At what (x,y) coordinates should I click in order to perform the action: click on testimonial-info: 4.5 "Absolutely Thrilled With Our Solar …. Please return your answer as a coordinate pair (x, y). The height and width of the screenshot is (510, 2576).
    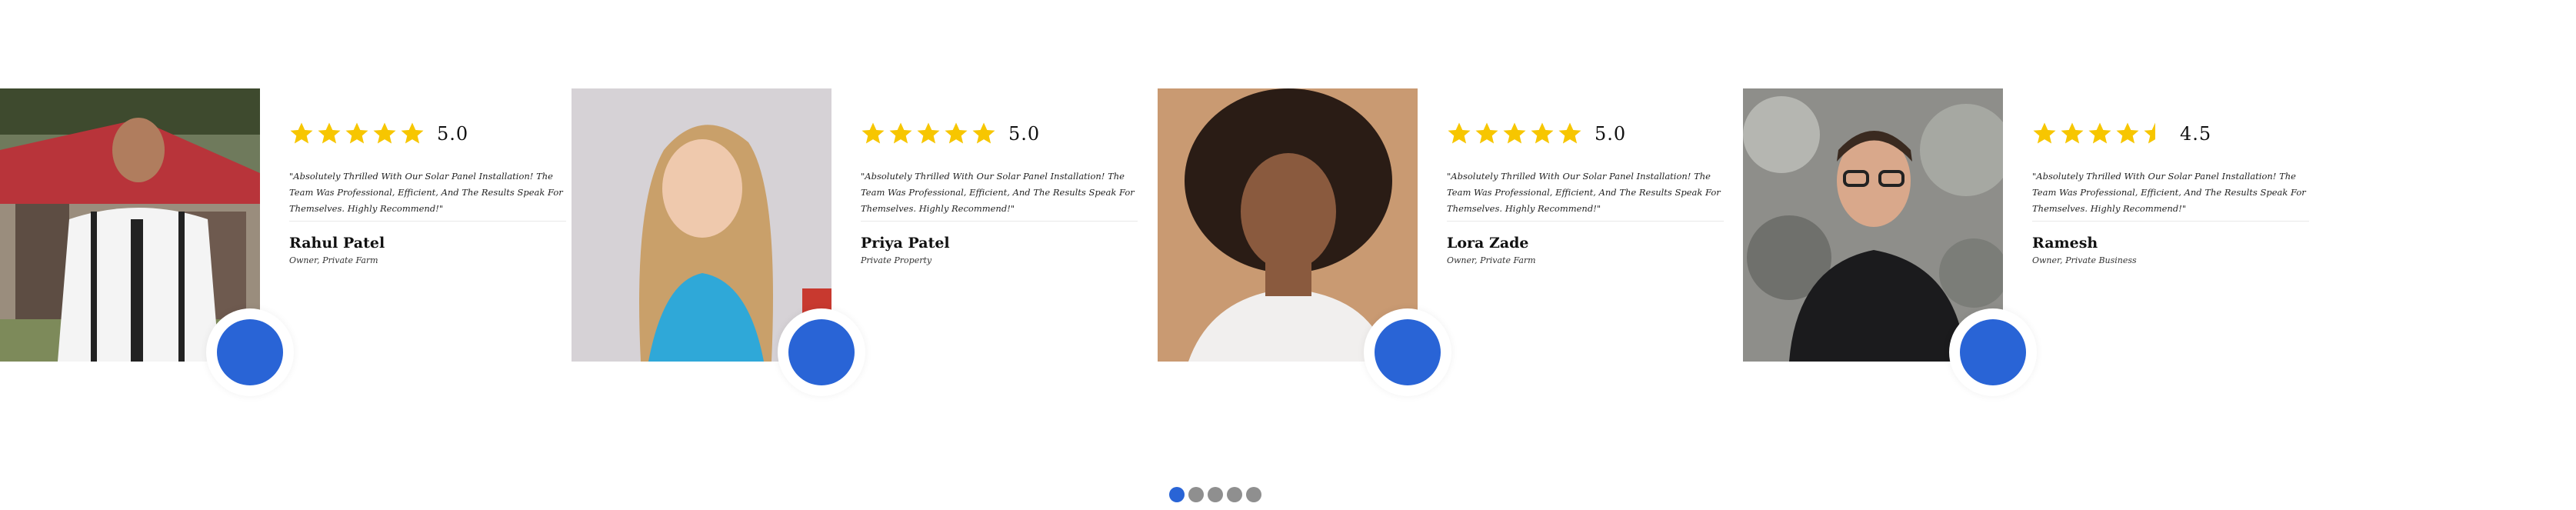
    Looking at the image, I should click on (2174, 192).